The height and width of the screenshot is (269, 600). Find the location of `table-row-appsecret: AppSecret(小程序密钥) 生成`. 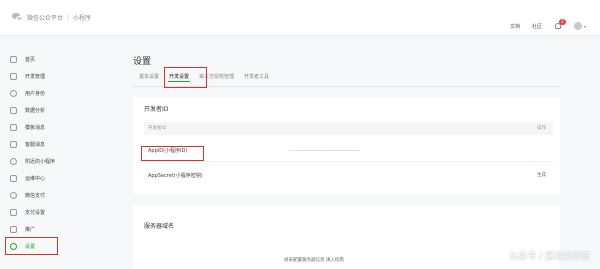

table-row-appsecret: AppSecret(小程序密钥) 生成 is located at coordinates (348, 176).